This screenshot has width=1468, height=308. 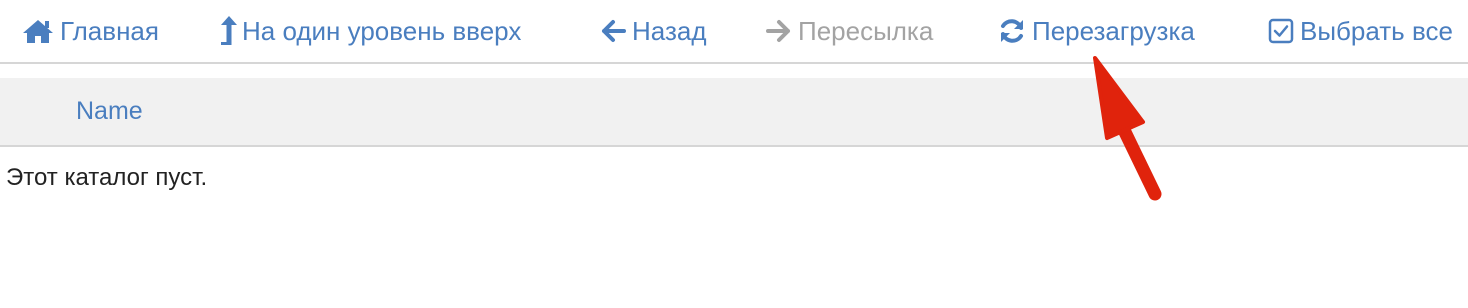 What do you see at coordinates (613, 31) in the screenshot?
I see `arrow-left-icon` at bounding box center [613, 31].